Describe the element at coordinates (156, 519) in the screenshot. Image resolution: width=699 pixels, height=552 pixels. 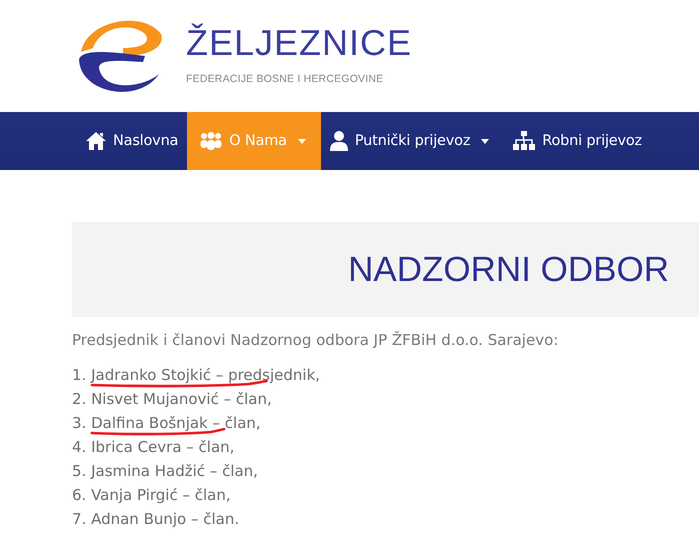
I see `member-line: 7. Adnan Bunjo – član.` at that location.